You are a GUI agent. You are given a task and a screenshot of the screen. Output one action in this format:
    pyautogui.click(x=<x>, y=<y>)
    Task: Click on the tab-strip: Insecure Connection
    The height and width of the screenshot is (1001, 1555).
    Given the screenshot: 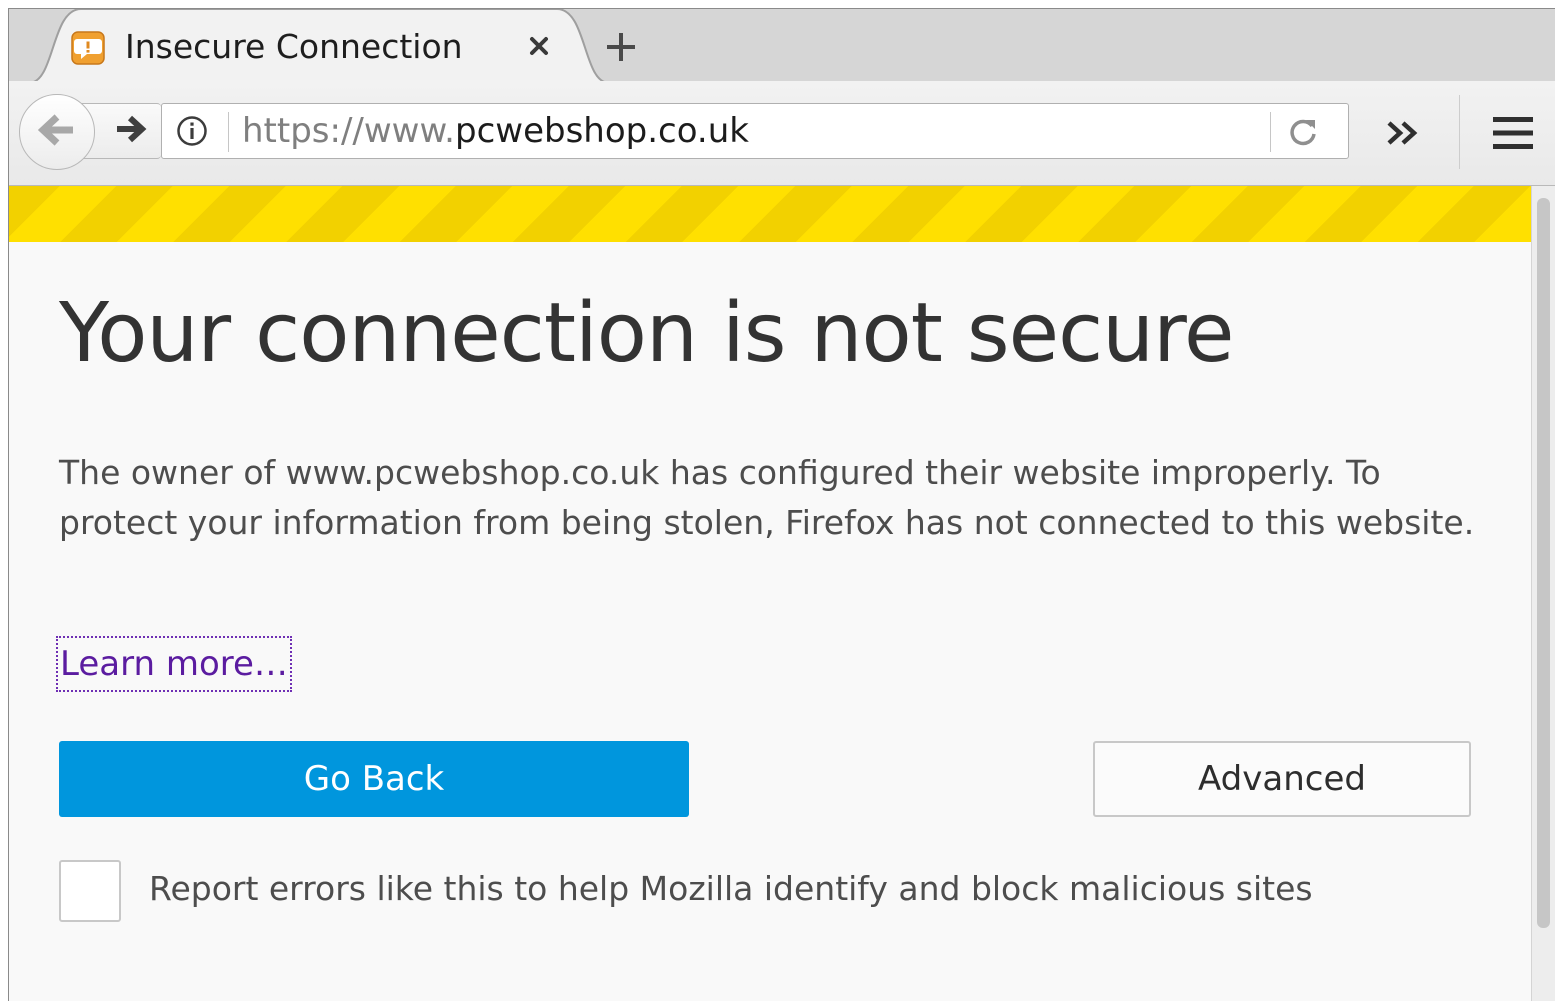 What is the action you would take?
    pyautogui.click(x=782, y=46)
    